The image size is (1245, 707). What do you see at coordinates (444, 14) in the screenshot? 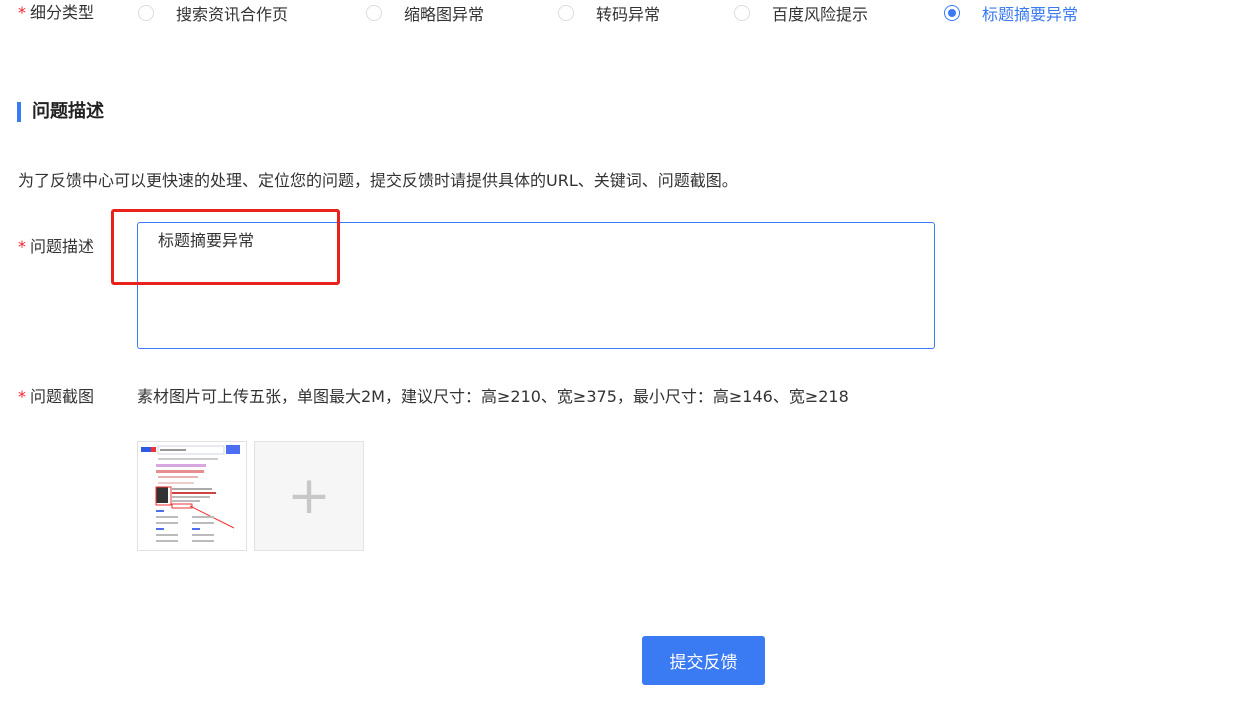
I see `radio-label: 缩略图异常` at bounding box center [444, 14].